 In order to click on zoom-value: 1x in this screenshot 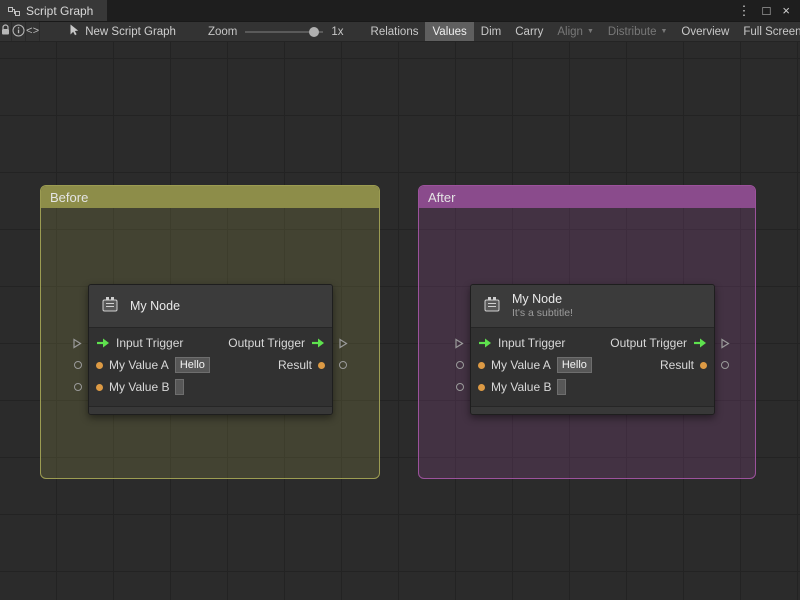, I will do `click(337, 31)`.